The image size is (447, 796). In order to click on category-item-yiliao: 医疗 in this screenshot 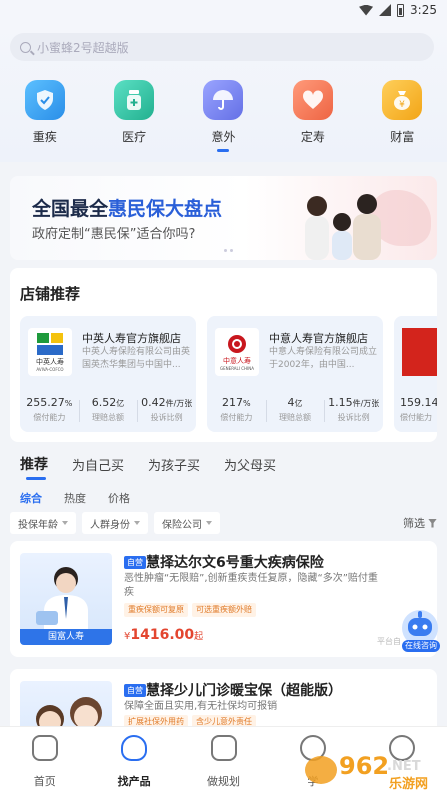, I will do `click(133, 116)`.